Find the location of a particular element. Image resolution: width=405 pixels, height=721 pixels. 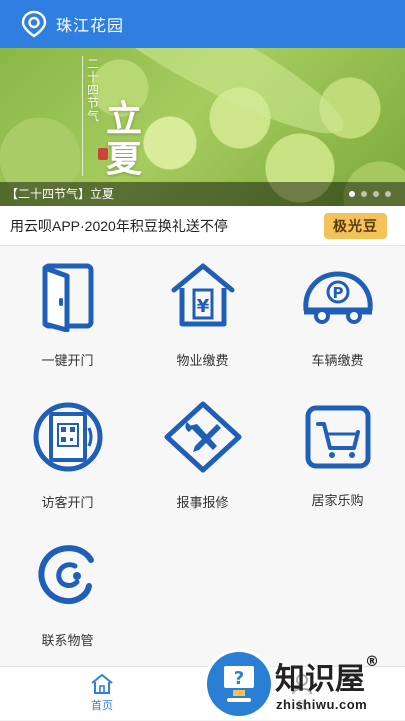

service-label: 访客开门 is located at coordinates (67, 502).